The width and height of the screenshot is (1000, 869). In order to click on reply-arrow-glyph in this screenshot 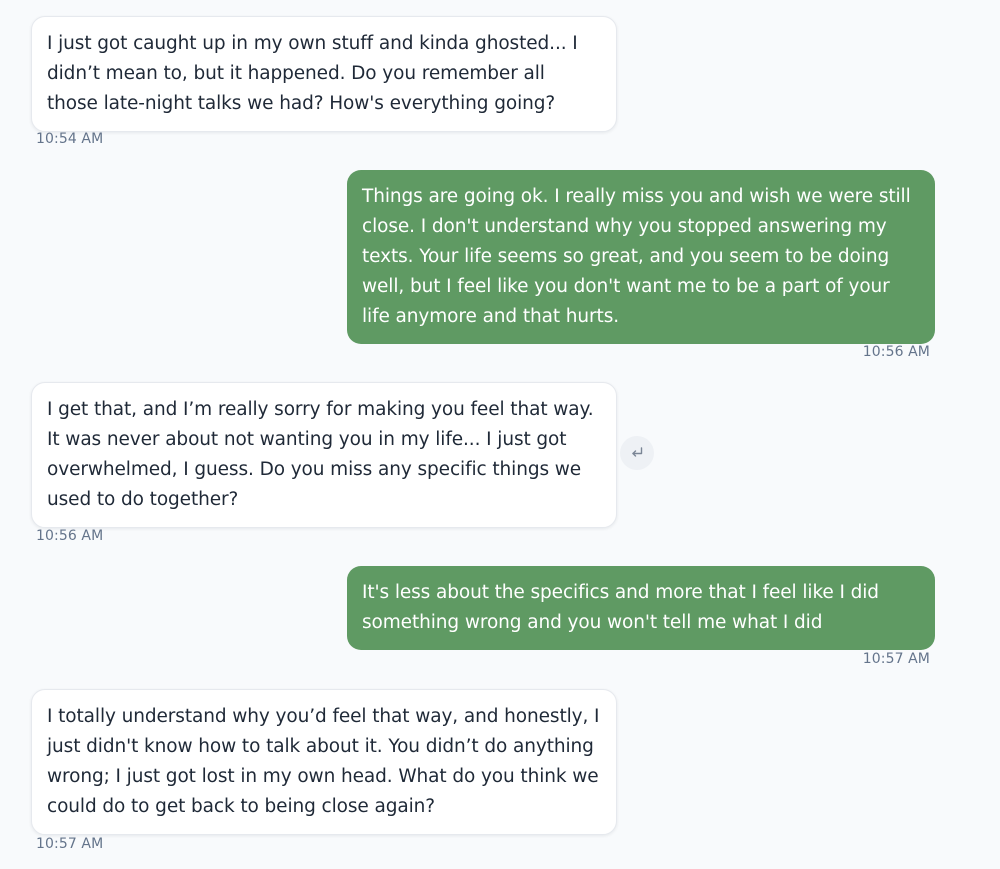, I will do `click(637, 452)`.